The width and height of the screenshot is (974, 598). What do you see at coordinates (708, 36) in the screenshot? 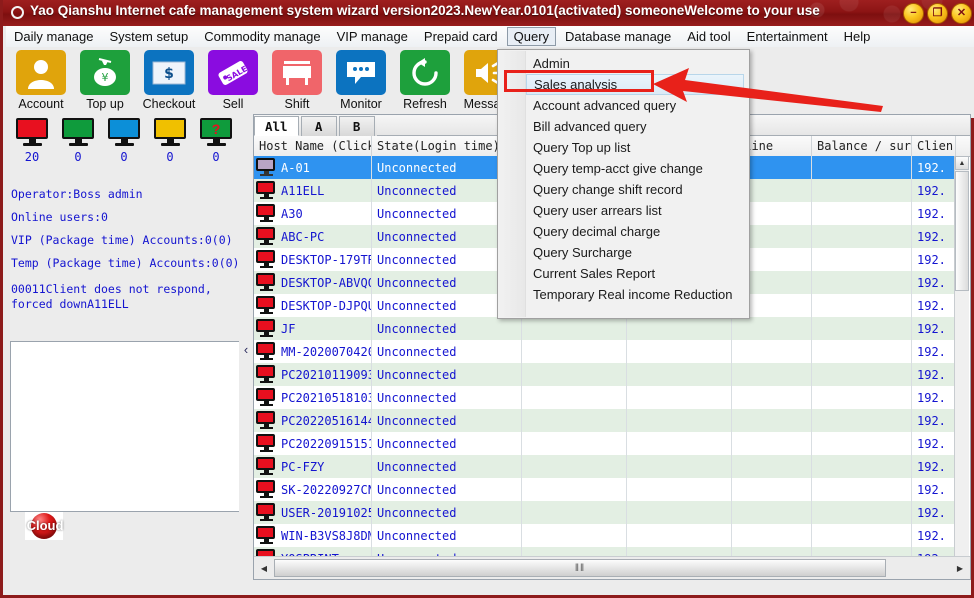
I see `menu-item-aid-tool: Aid tool` at bounding box center [708, 36].